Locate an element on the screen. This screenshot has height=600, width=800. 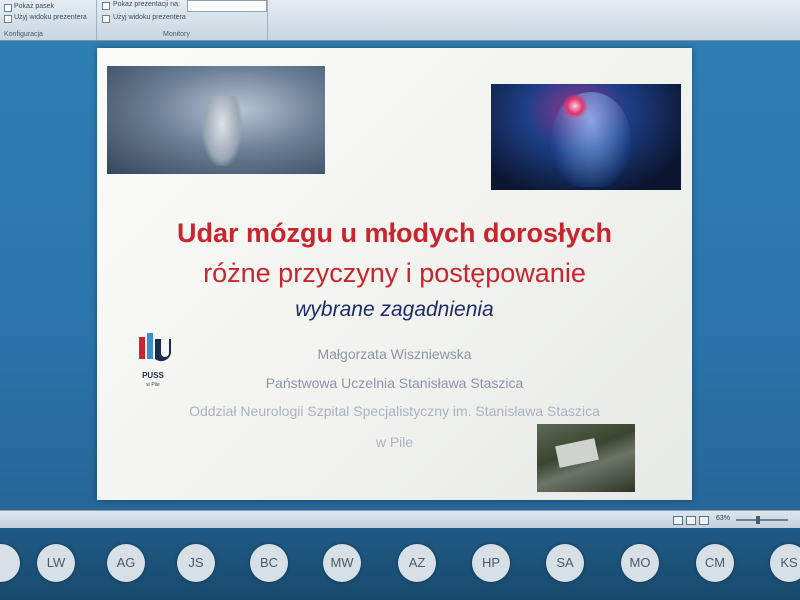
presenter-view-checkbox is located at coordinates (106, 19).